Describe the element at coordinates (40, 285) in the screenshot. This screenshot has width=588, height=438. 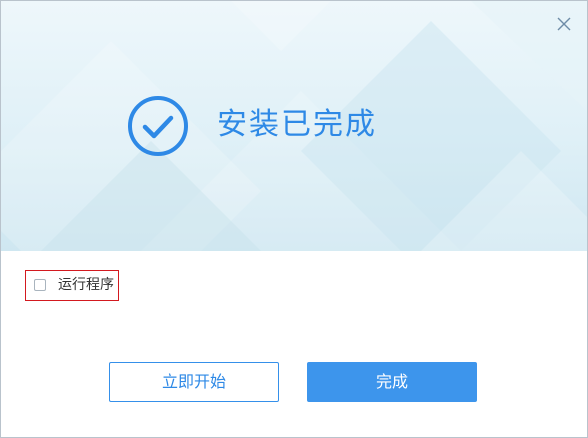
I see `run-program-checkbox` at that location.